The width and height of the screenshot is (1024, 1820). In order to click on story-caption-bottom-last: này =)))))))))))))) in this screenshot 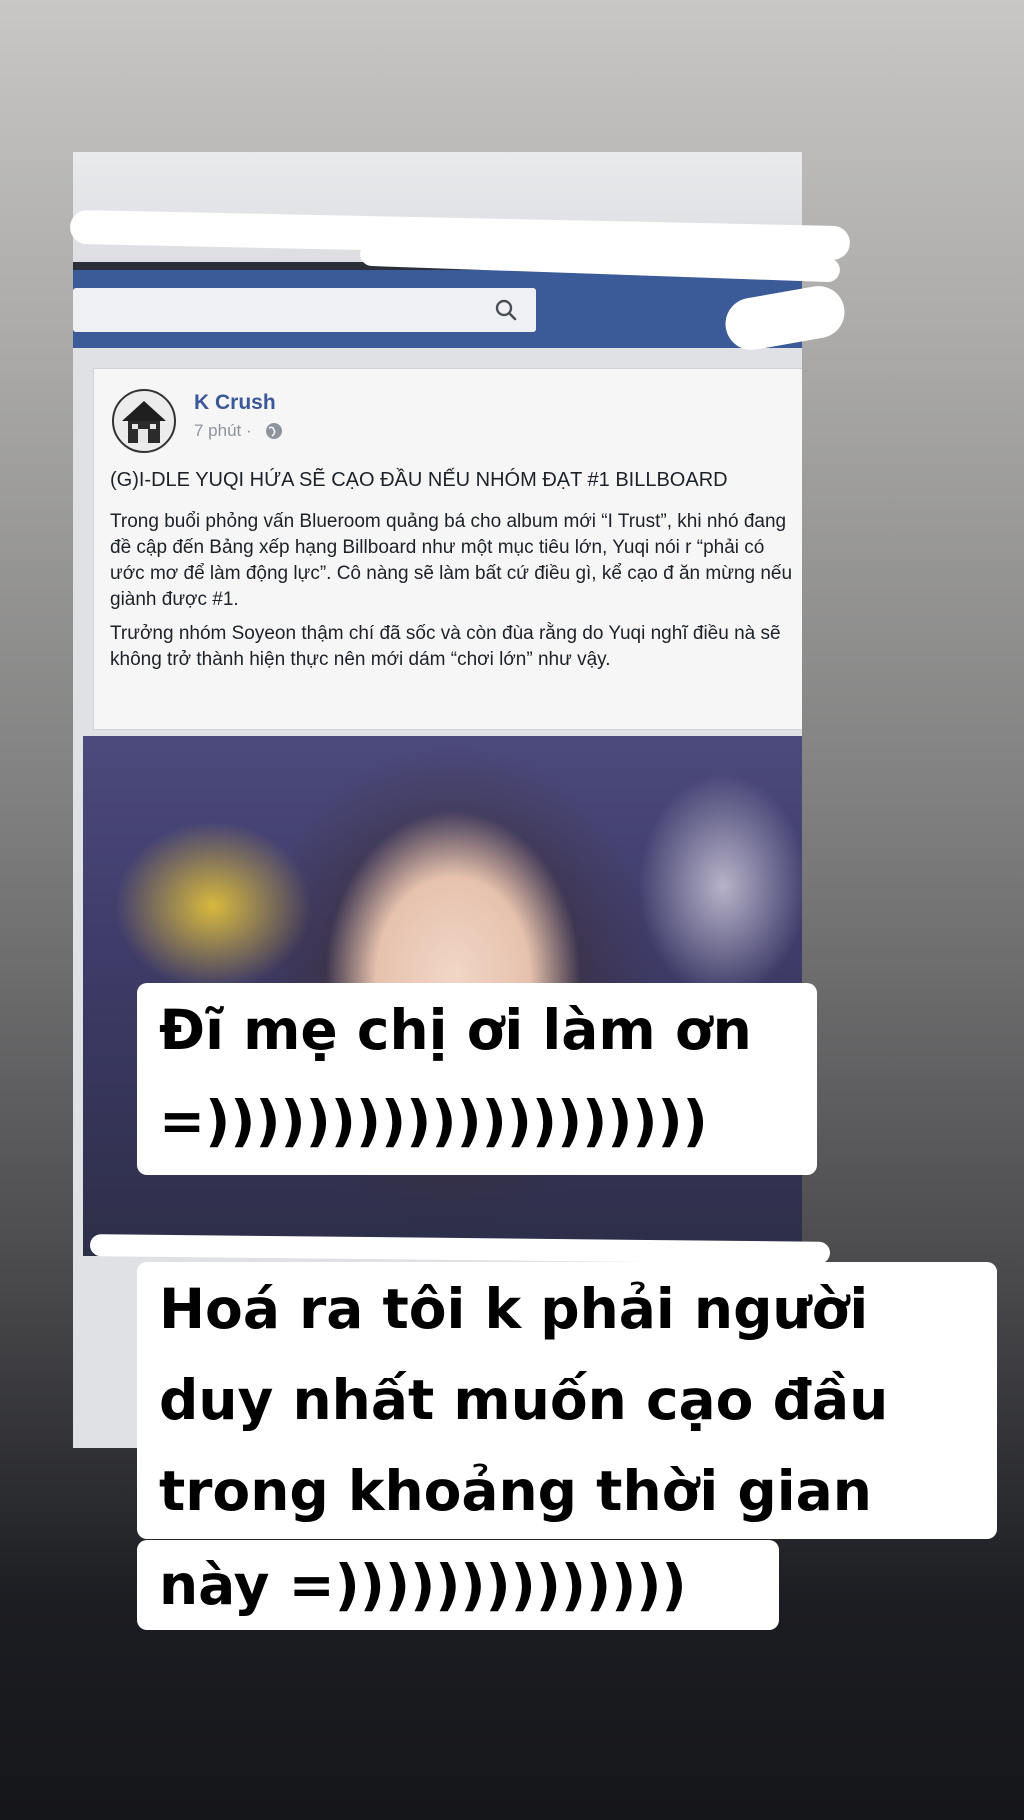, I will do `click(458, 1585)`.